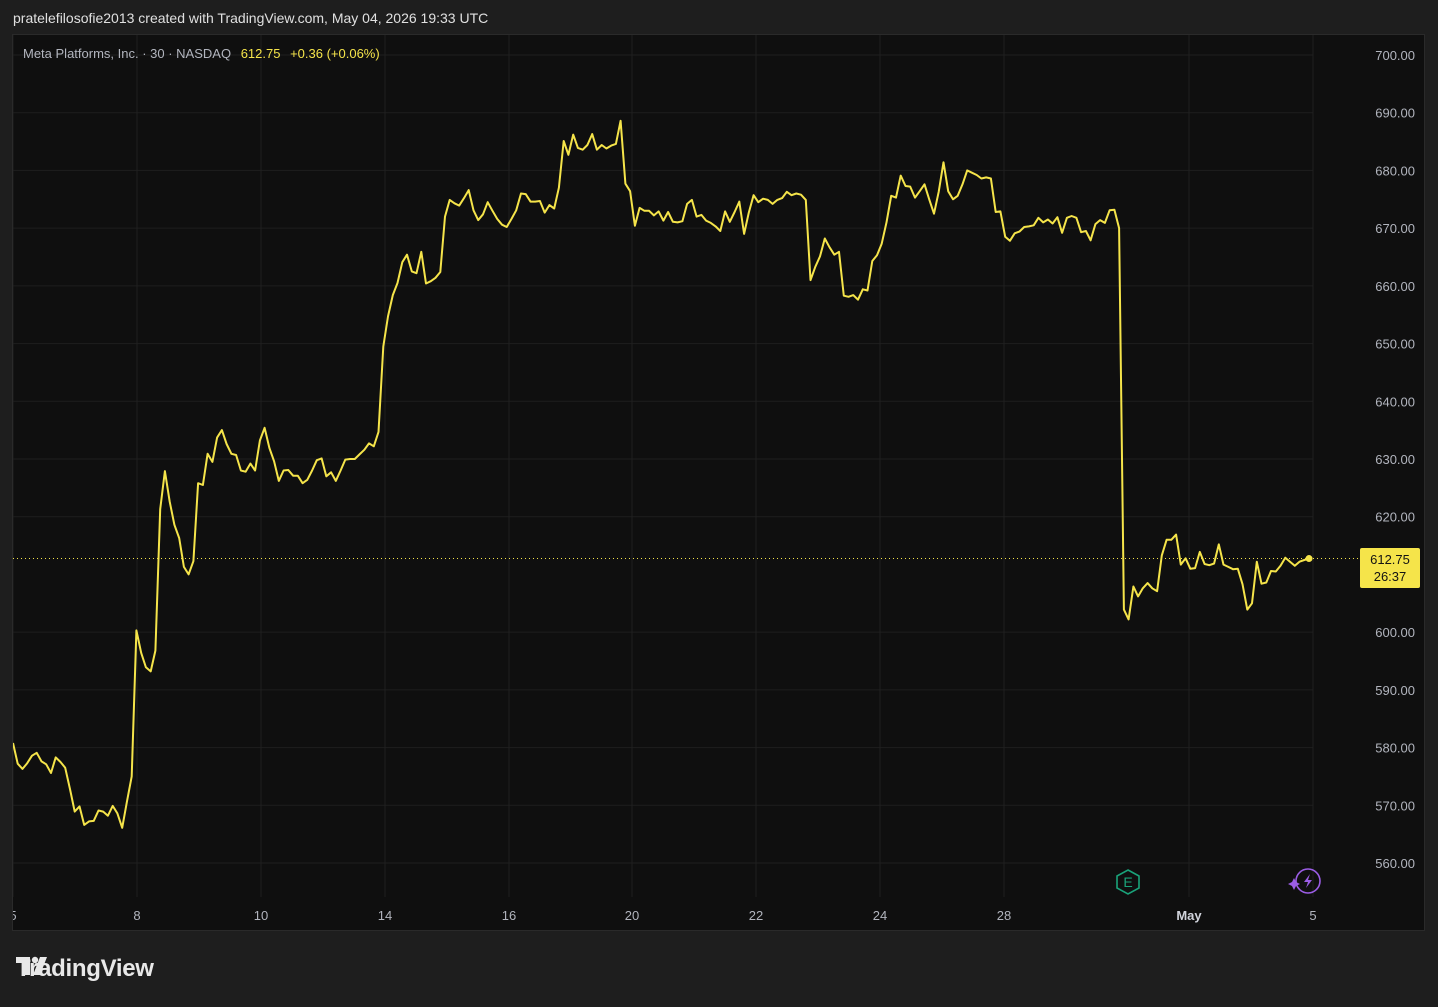 The image size is (1438, 1007). I want to click on earnings-label: E, so click(1127, 882).